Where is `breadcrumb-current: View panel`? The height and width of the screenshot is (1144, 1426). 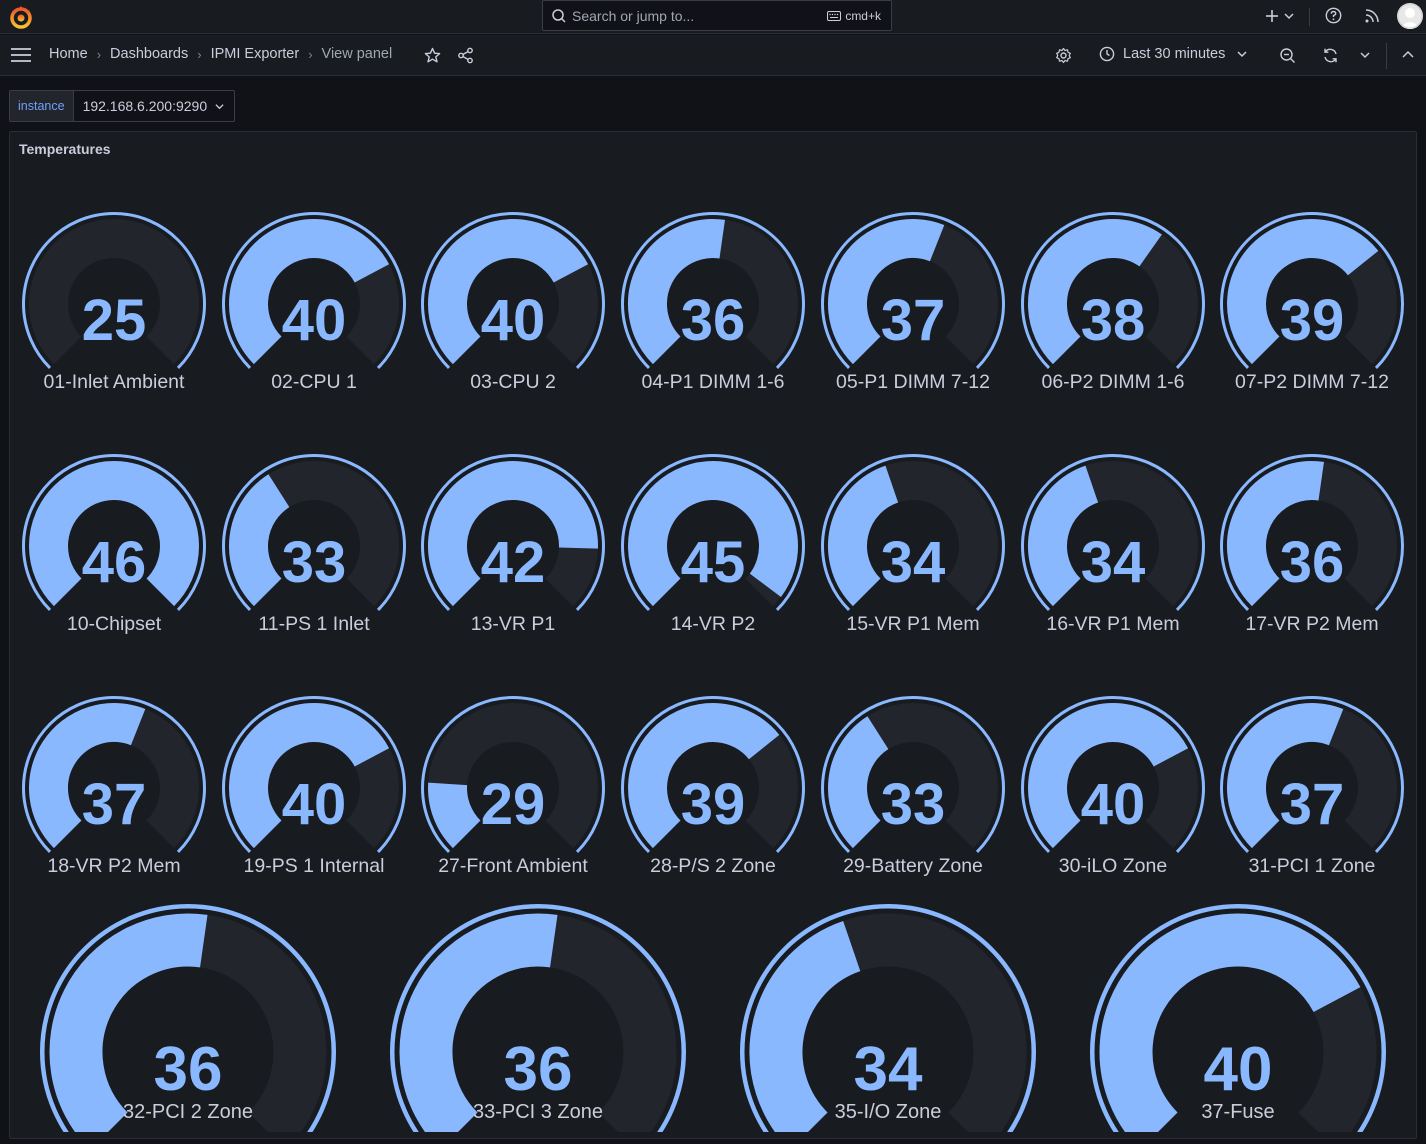
breadcrumb-current: View panel is located at coordinates (357, 54).